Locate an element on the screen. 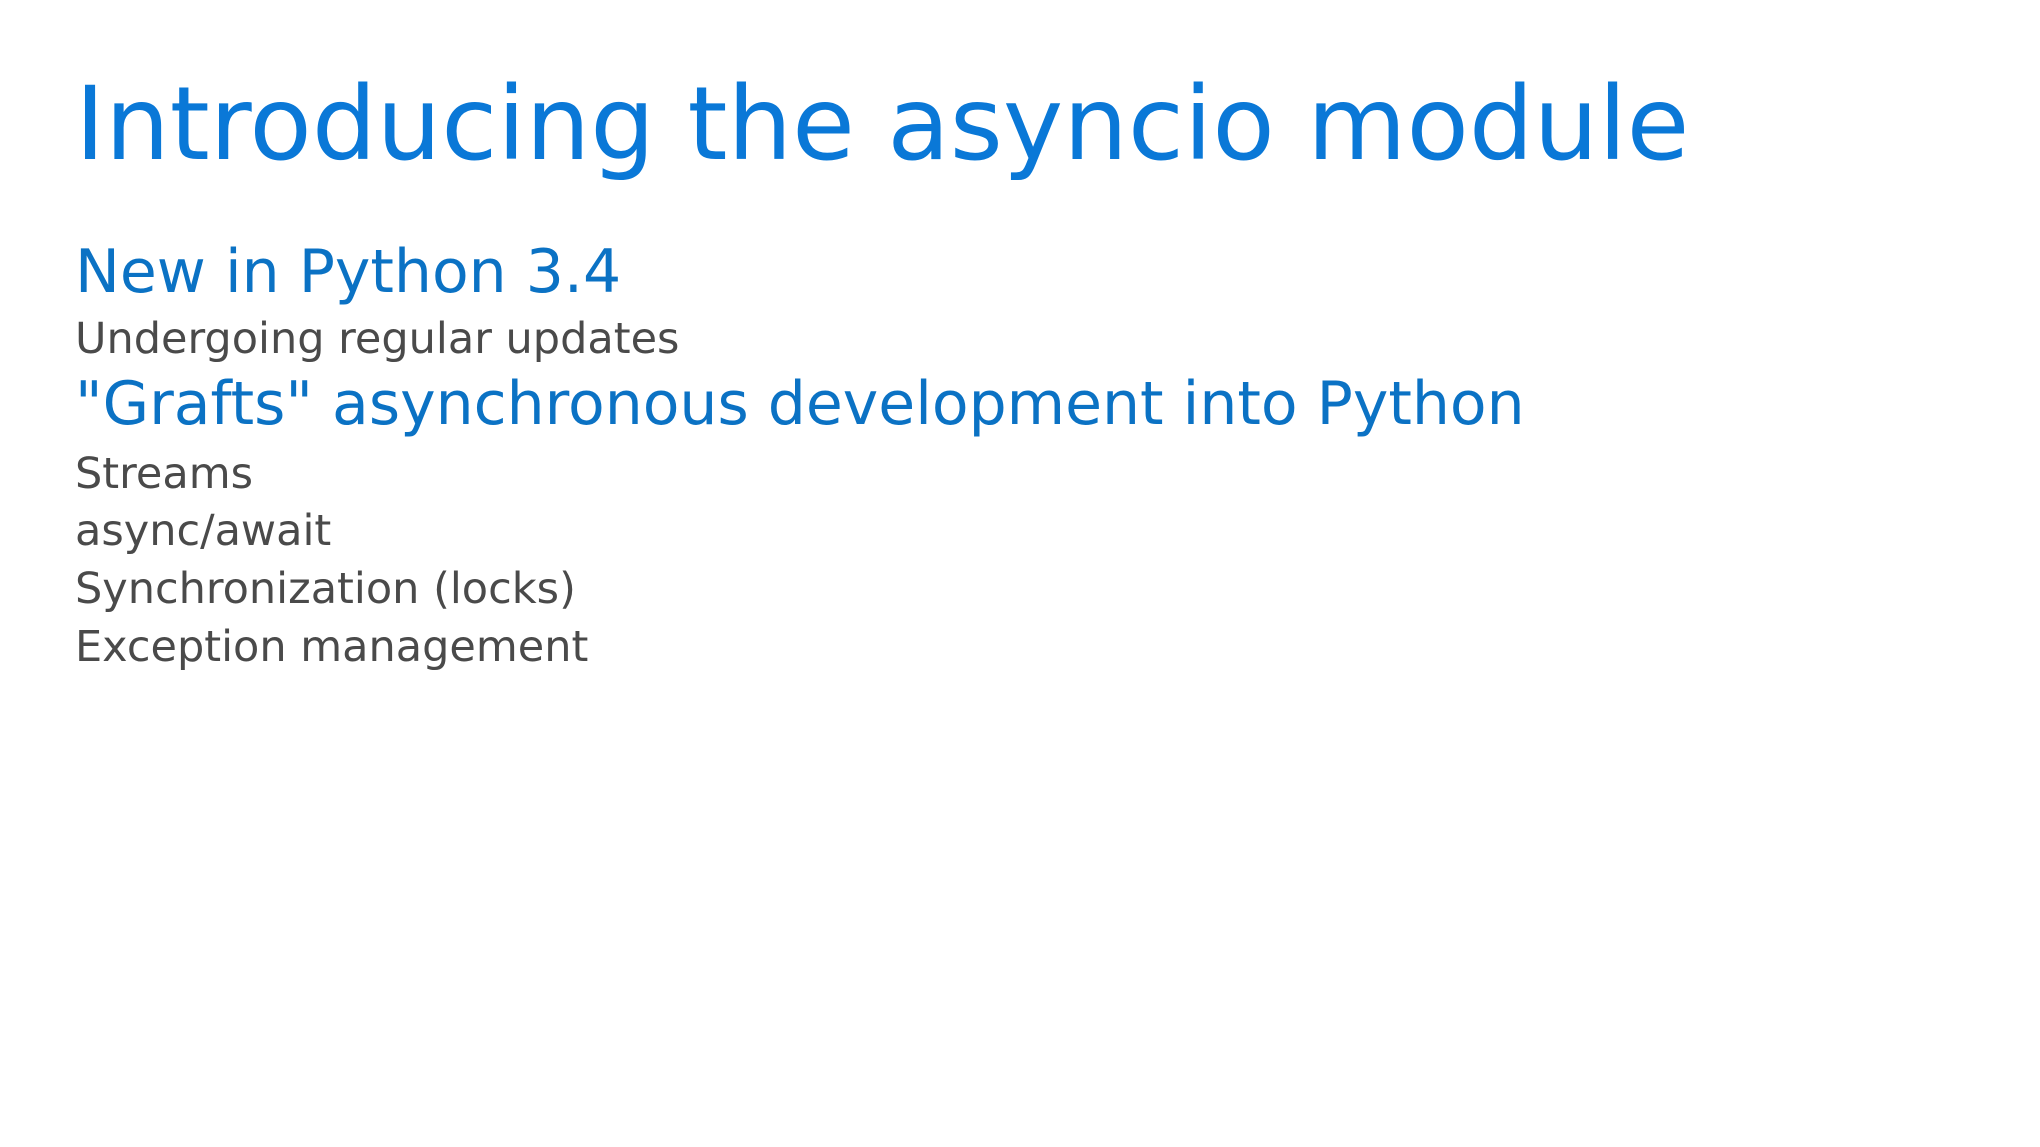  bullet-regular-updates: Undergoing regular updates is located at coordinates (377, 339).